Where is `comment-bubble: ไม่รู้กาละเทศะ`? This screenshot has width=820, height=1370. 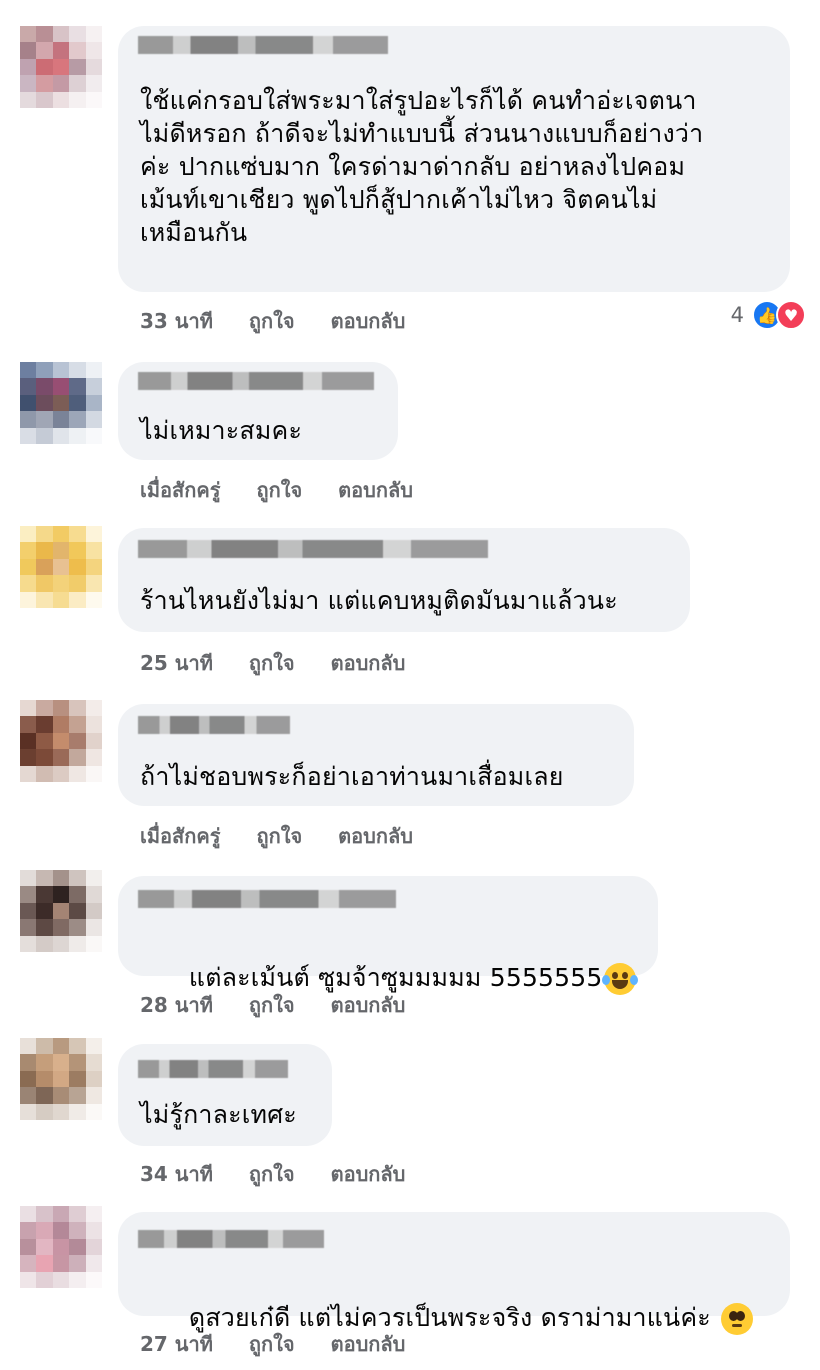 comment-bubble: ไม่รู้กาละเทศะ is located at coordinates (225, 1095).